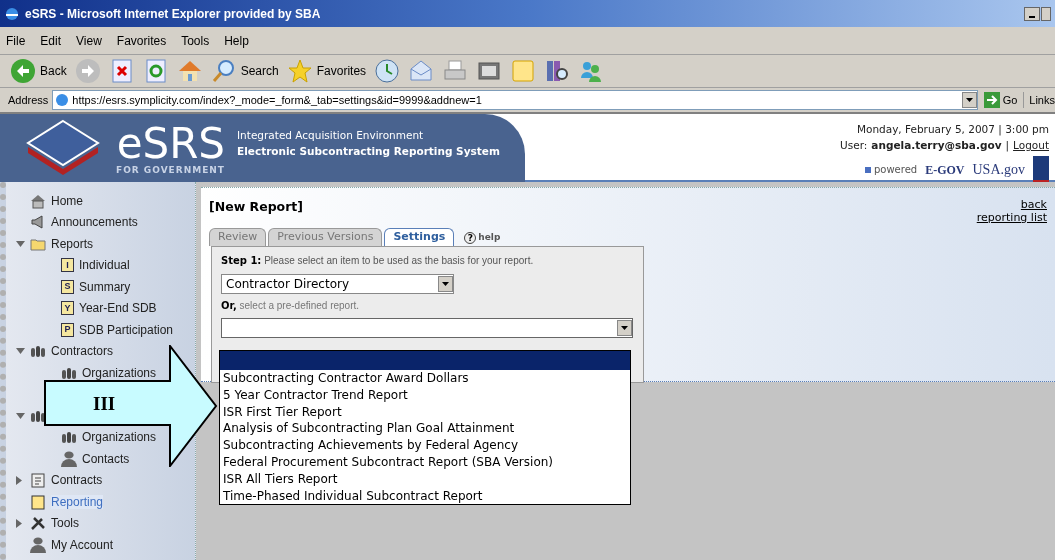  Describe the element at coordinates (387, 71) in the screenshot. I see `history-icon` at that location.